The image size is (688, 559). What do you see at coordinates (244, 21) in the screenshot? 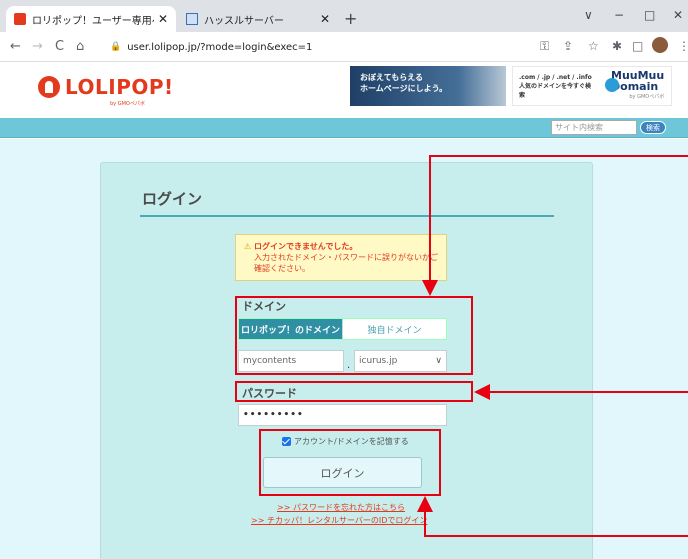
I see `tab-title: ハッスルサーバー` at bounding box center [244, 21].